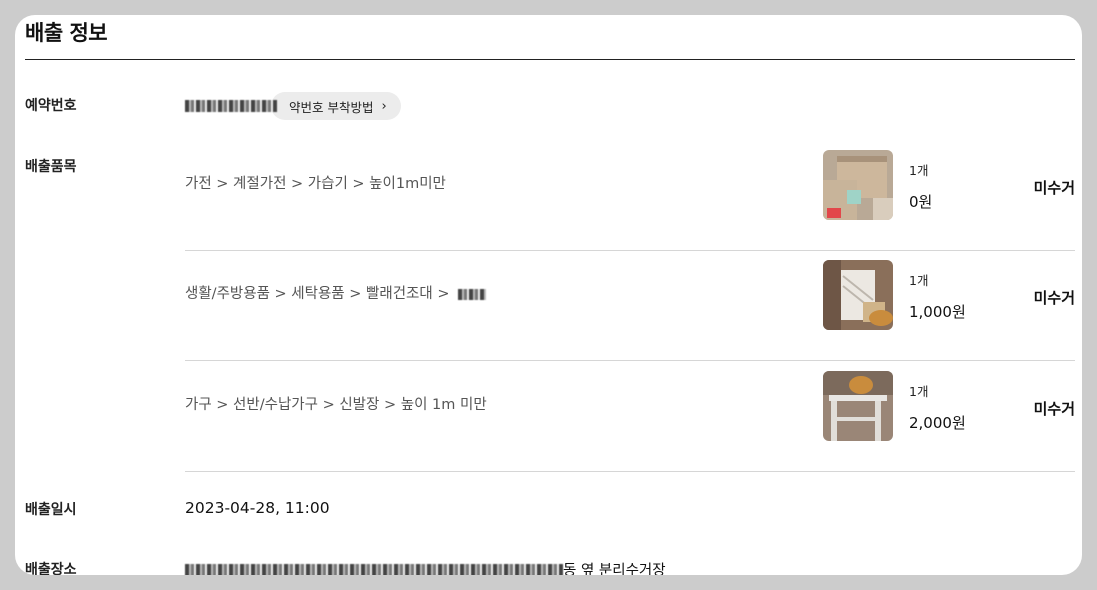 The height and width of the screenshot is (590, 1097). What do you see at coordinates (384, 106) in the screenshot?
I see `chevron-right-icon: ›` at bounding box center [384, 106].